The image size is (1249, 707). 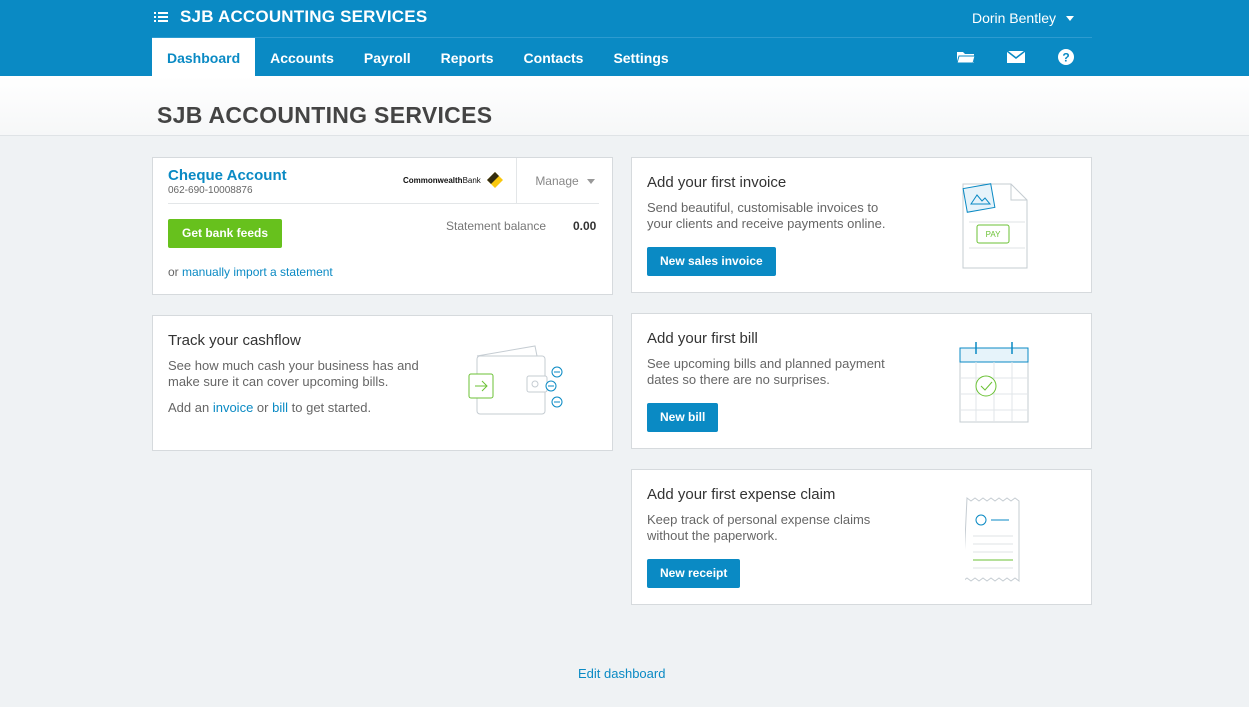 What do you see at coordinates (496, 226) in the screenshot?
I see `statement-balance-label: Statement balance` at bounding box center [496, 226].